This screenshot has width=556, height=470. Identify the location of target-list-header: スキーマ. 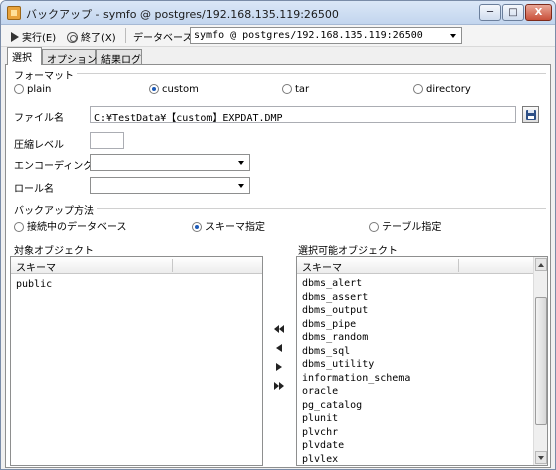
(136, 265).